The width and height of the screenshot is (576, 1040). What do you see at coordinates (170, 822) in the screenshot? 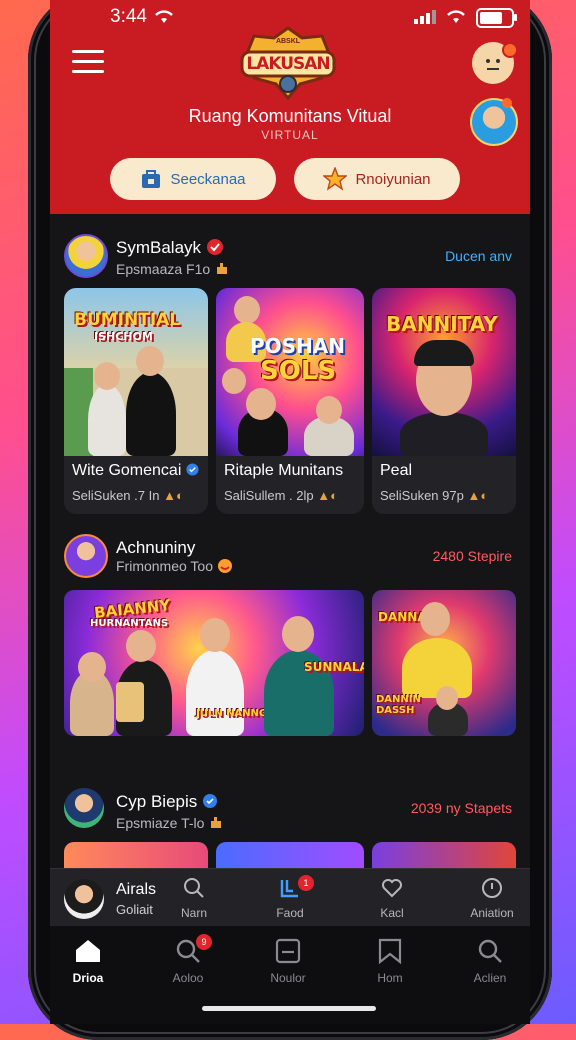
I see `section-subtitle: Epsmiaze T-lo` at bounding box center [170, 822].